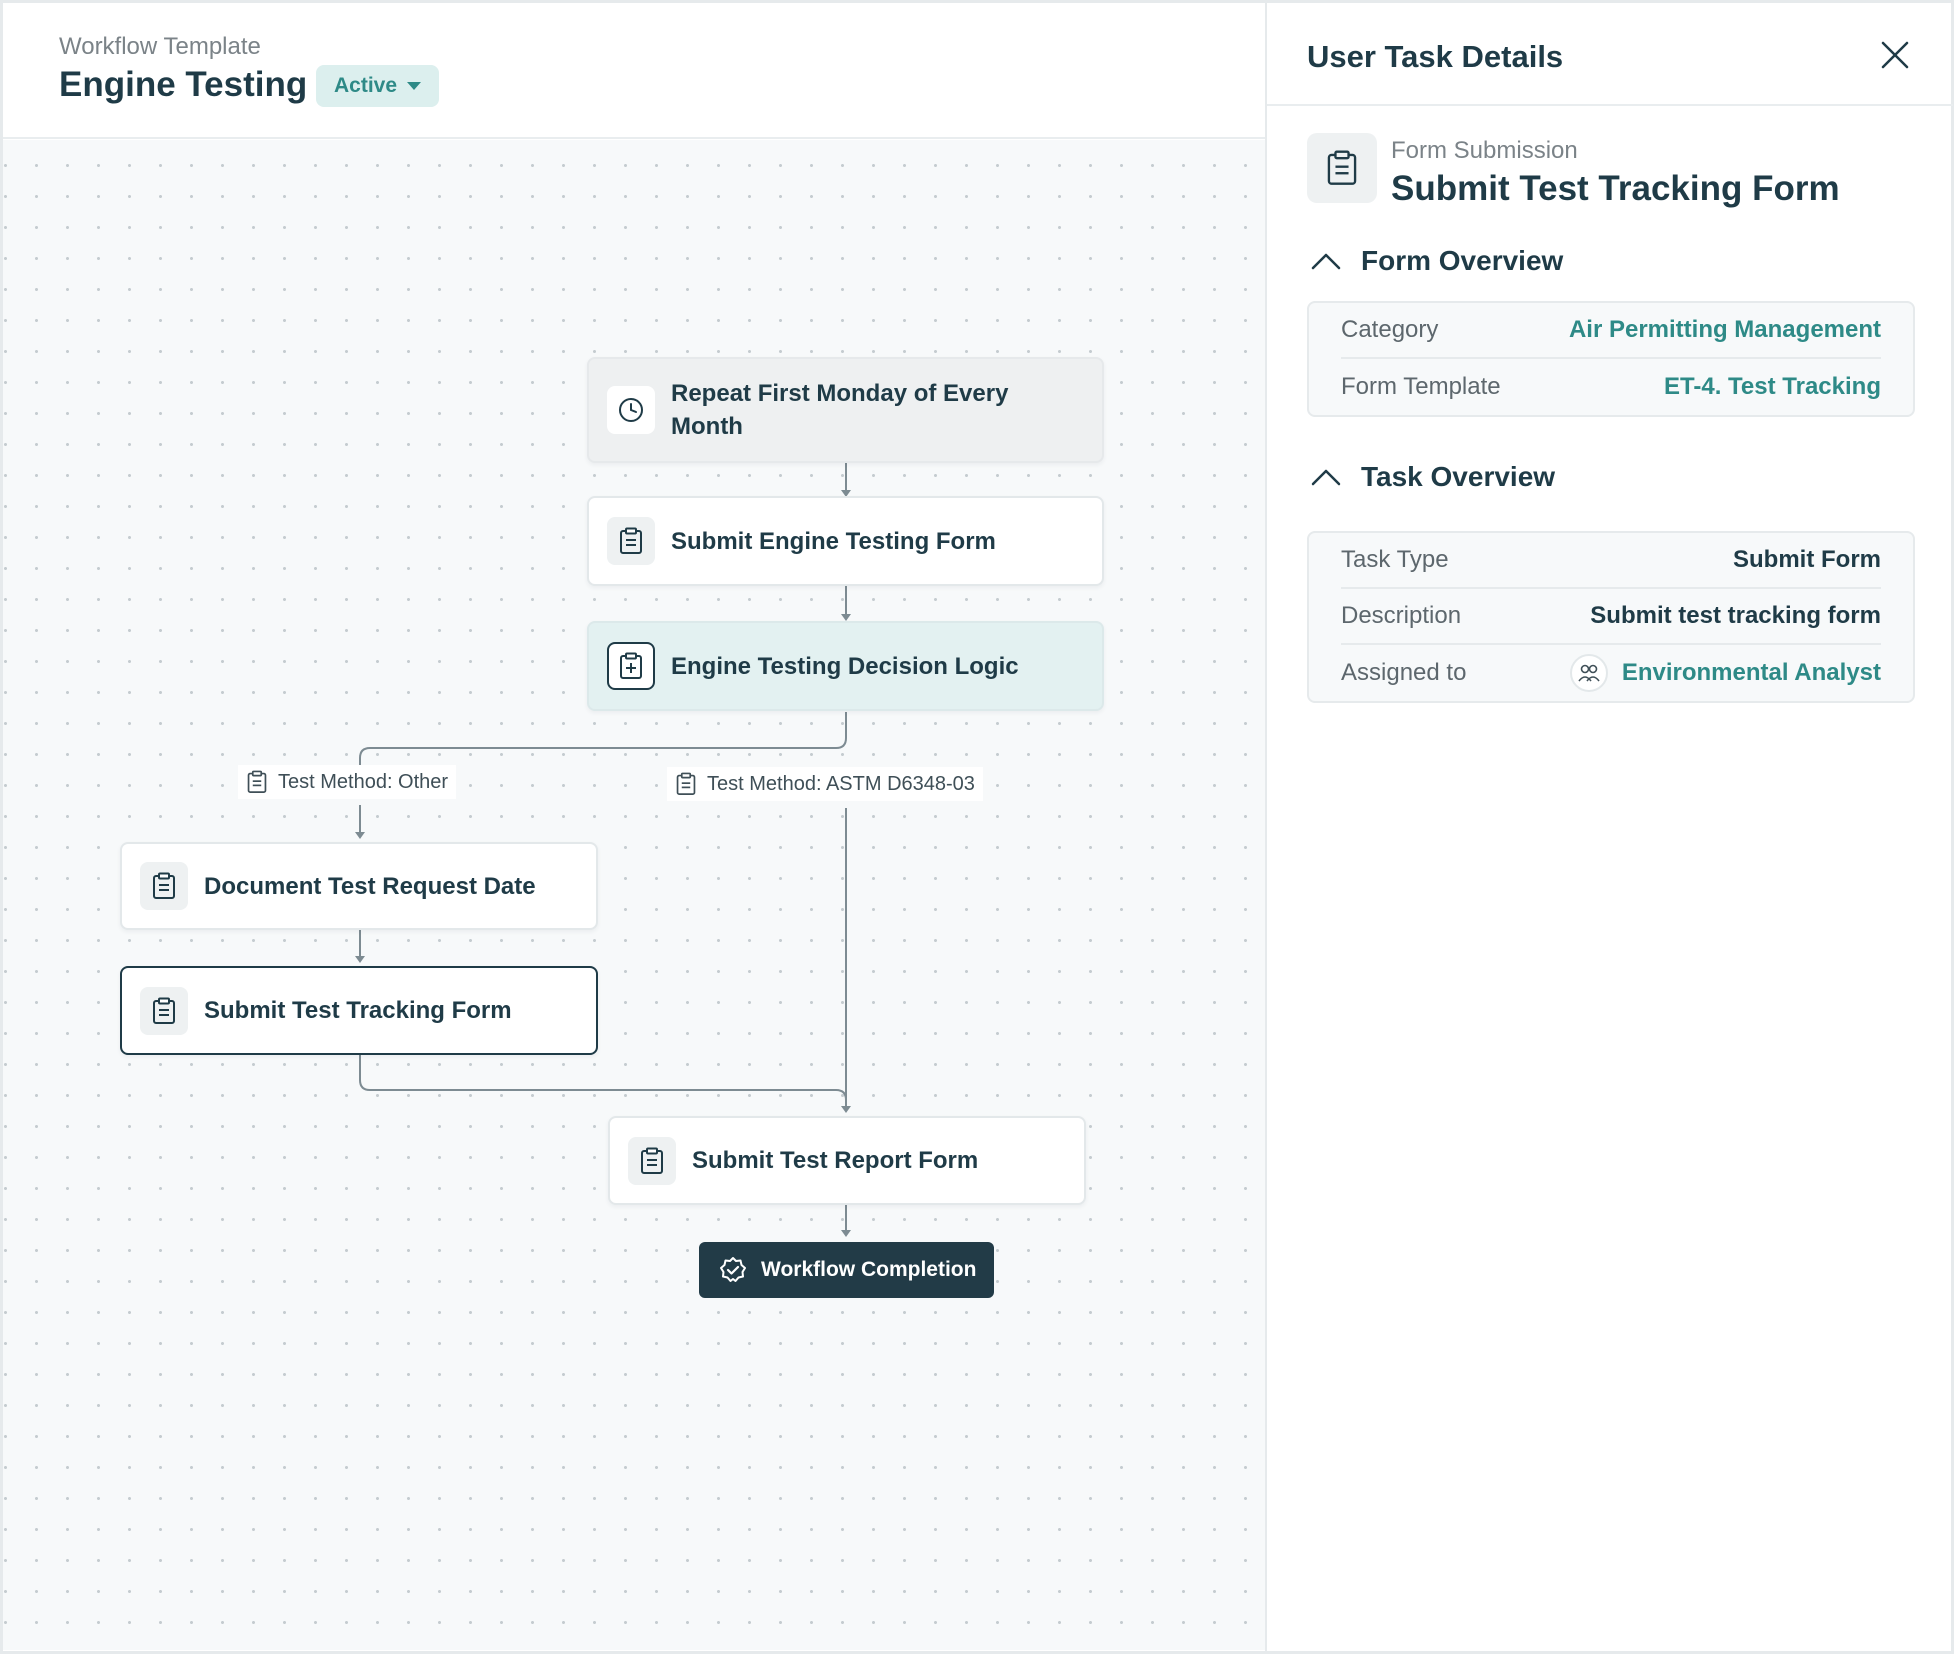 This screenshot has width=1954, height=1654. I want to click on branch-label-text: Test Method: Other, so click(363, 781).